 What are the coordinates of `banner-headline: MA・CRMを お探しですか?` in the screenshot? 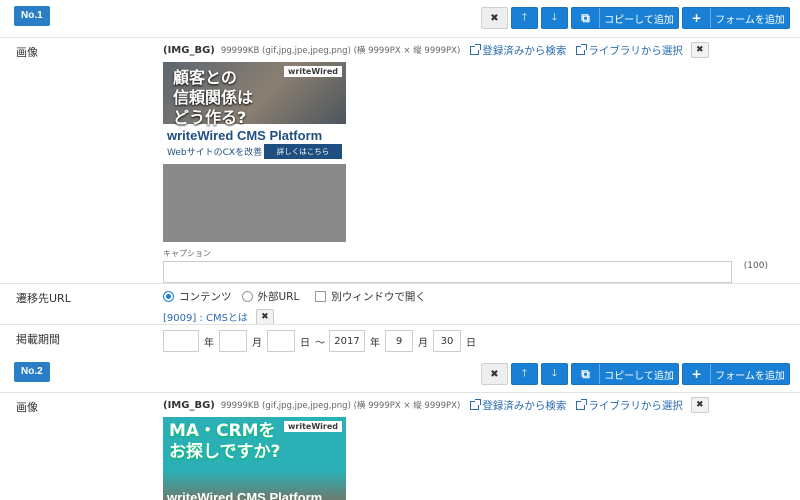 It's located at (225, 441).